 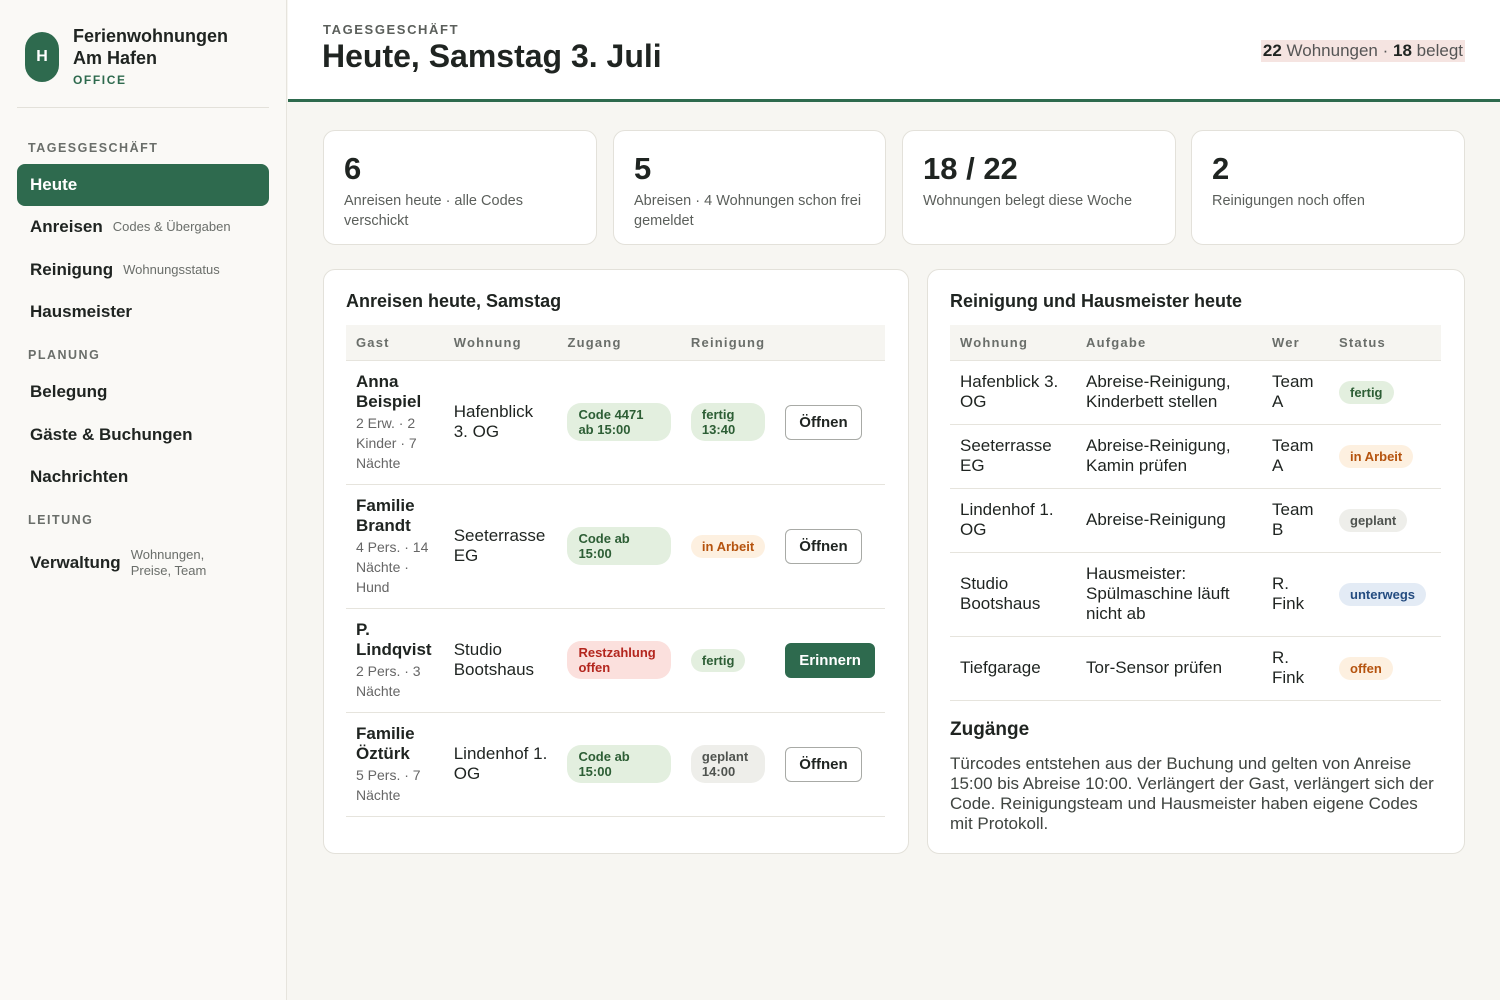 What do you see at coordinates (395, 343) in the screenshot?
I see `column-header-gast: Gast` at bounding box center [395, 343].